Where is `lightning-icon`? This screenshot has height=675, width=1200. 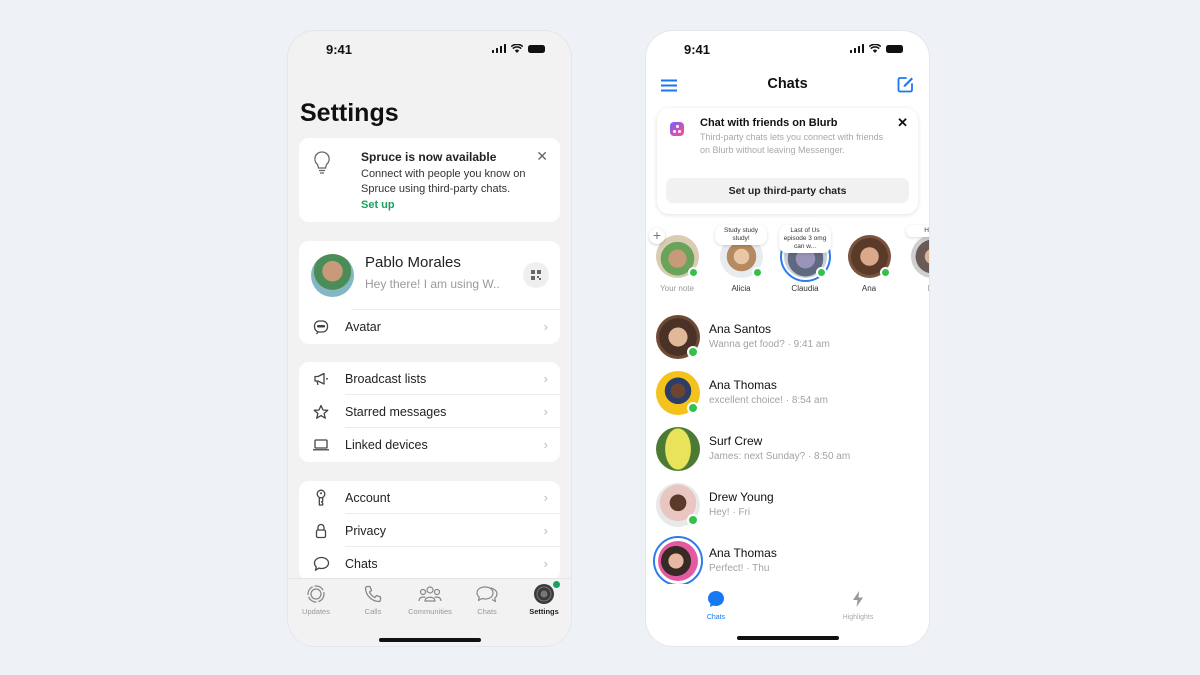
lightning-icon is located at coordinates (858, 599).